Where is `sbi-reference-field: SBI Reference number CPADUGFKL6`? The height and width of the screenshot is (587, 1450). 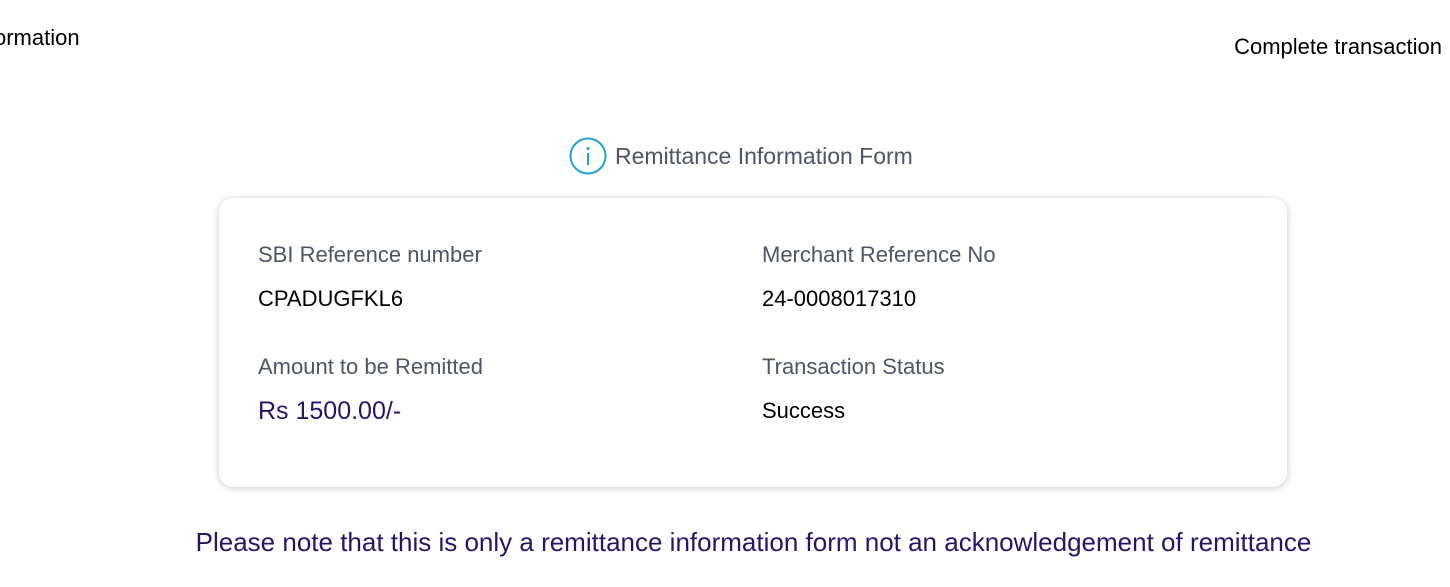 sbi-reference-field: SBI Reference number CPADUGFKL6 is located at coordinates (370, 277).